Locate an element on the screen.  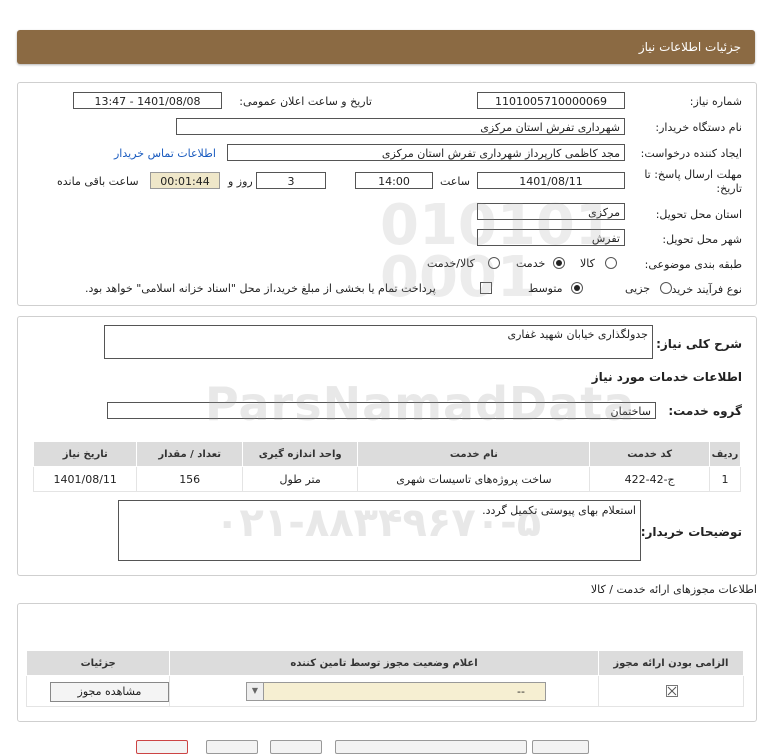
remaining-field: 00:01:44 is located at coordinates (185, 180).